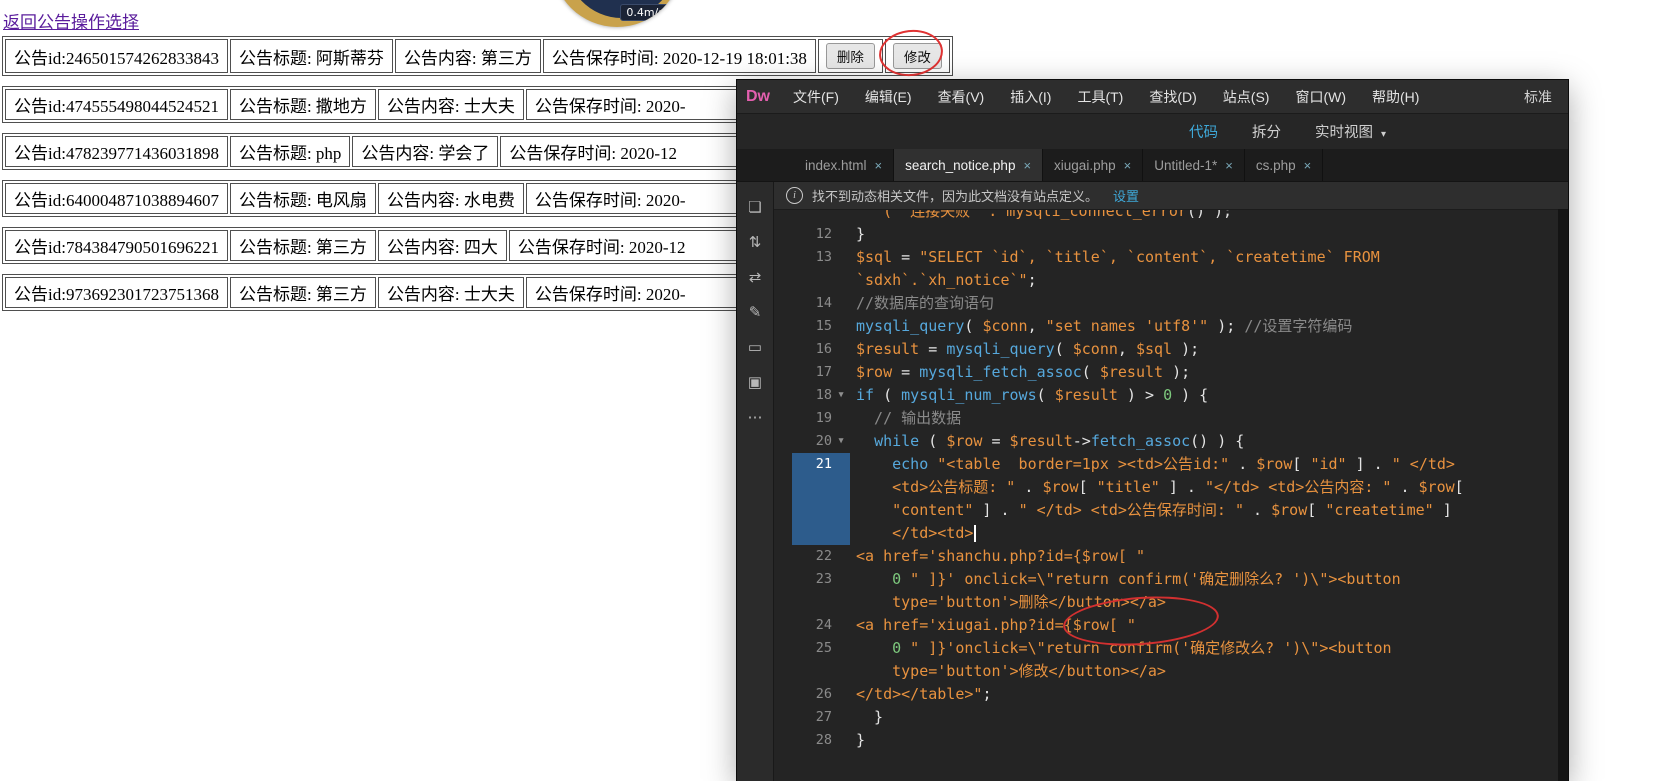  I want to click on delete-button: 删除, so click(850, 56).